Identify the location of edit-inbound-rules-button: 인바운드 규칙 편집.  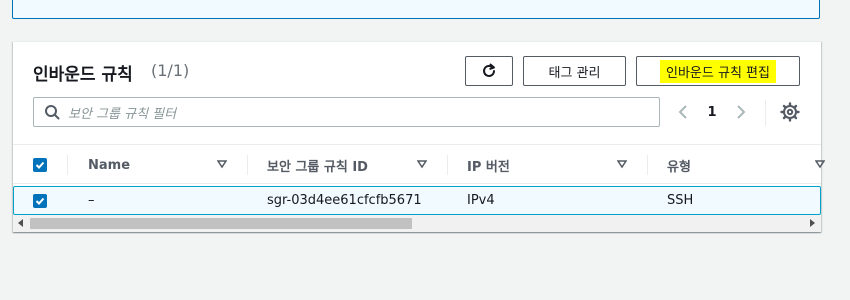
(718, 71).